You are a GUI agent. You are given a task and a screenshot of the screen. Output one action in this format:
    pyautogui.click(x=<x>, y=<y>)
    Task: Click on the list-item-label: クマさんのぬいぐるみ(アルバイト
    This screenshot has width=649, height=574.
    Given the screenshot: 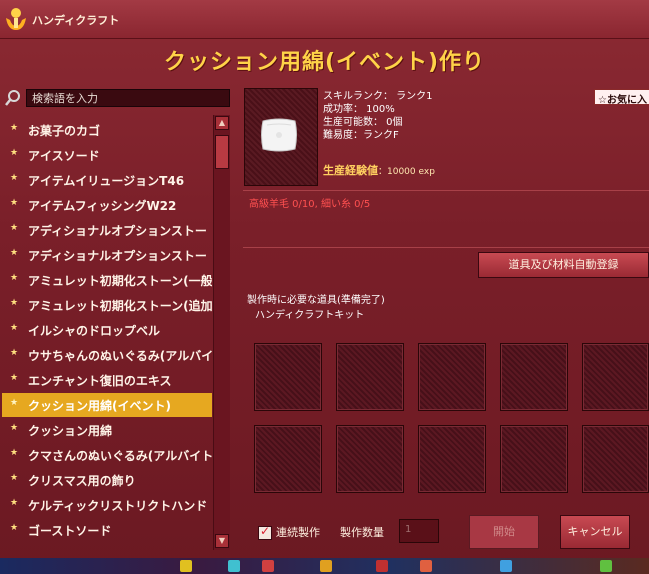 What is the action you would take?
    pyautogui.click(x=120, y=456)
    